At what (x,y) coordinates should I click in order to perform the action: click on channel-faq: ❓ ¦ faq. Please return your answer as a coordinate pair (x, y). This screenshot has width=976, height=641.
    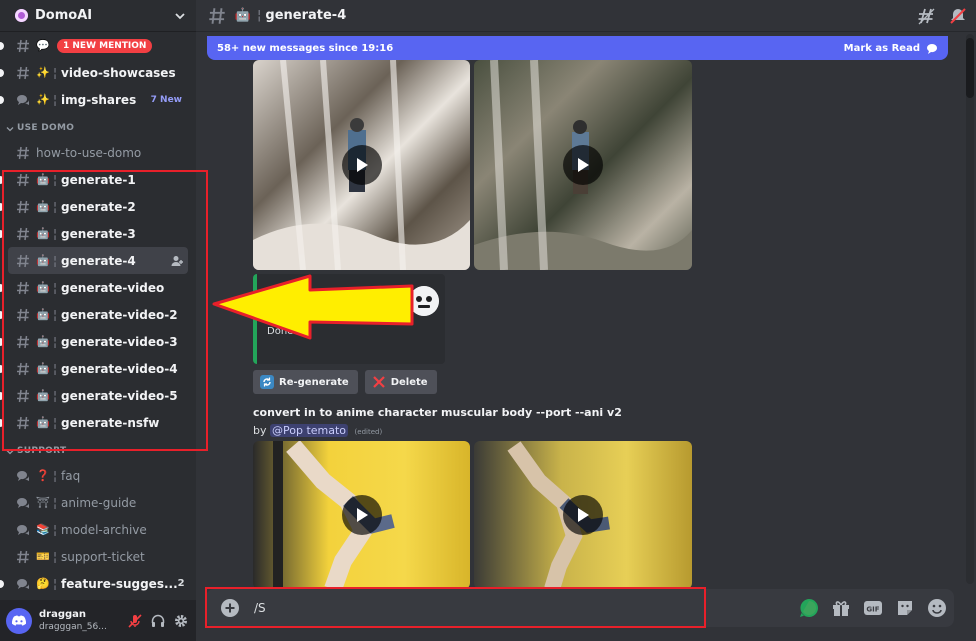
    Looking at the image, I should click on (98, 475).